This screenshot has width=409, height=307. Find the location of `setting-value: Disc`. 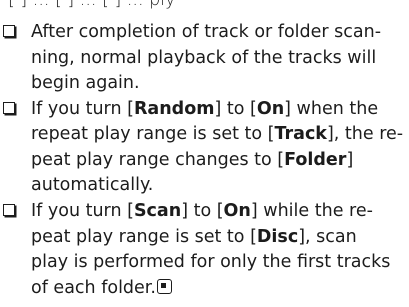

setting-value: Disc is located at coordinates (277, 236).